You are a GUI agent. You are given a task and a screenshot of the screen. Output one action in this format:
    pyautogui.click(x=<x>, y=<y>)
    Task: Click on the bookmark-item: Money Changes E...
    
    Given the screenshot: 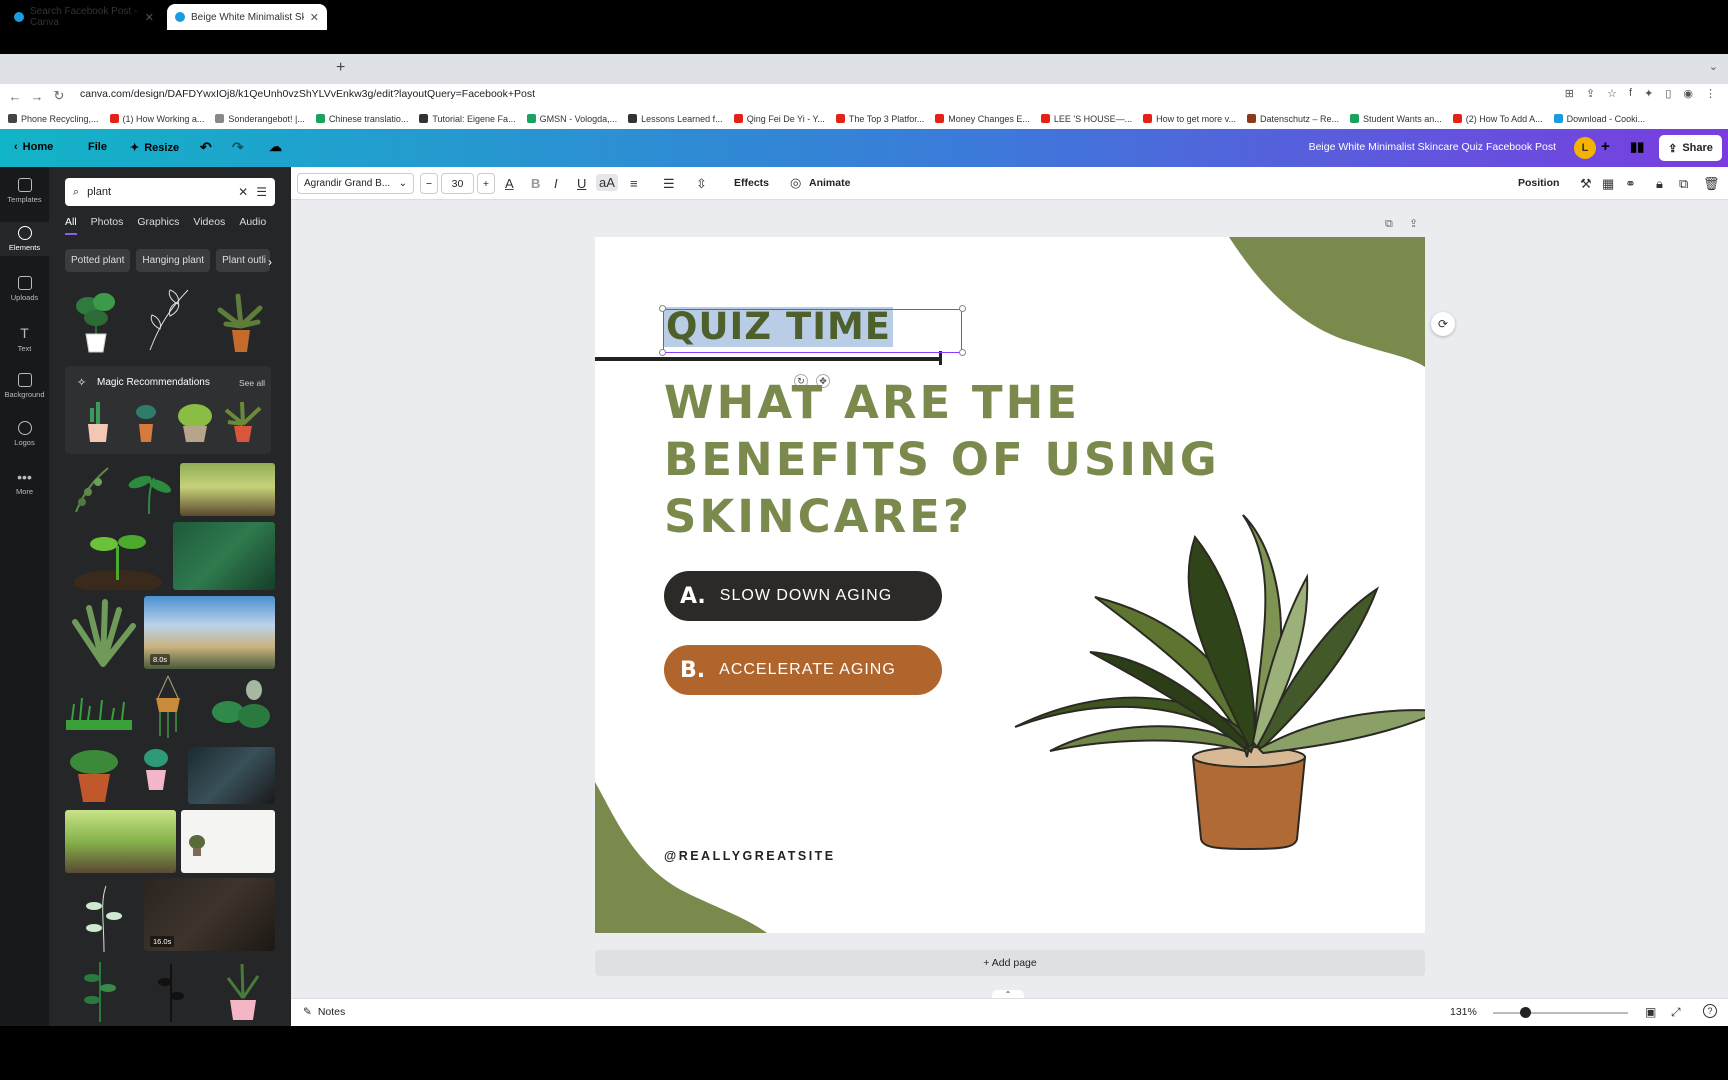 What is the action you would take?
    pyautogui.click(x=982, y=119)
    